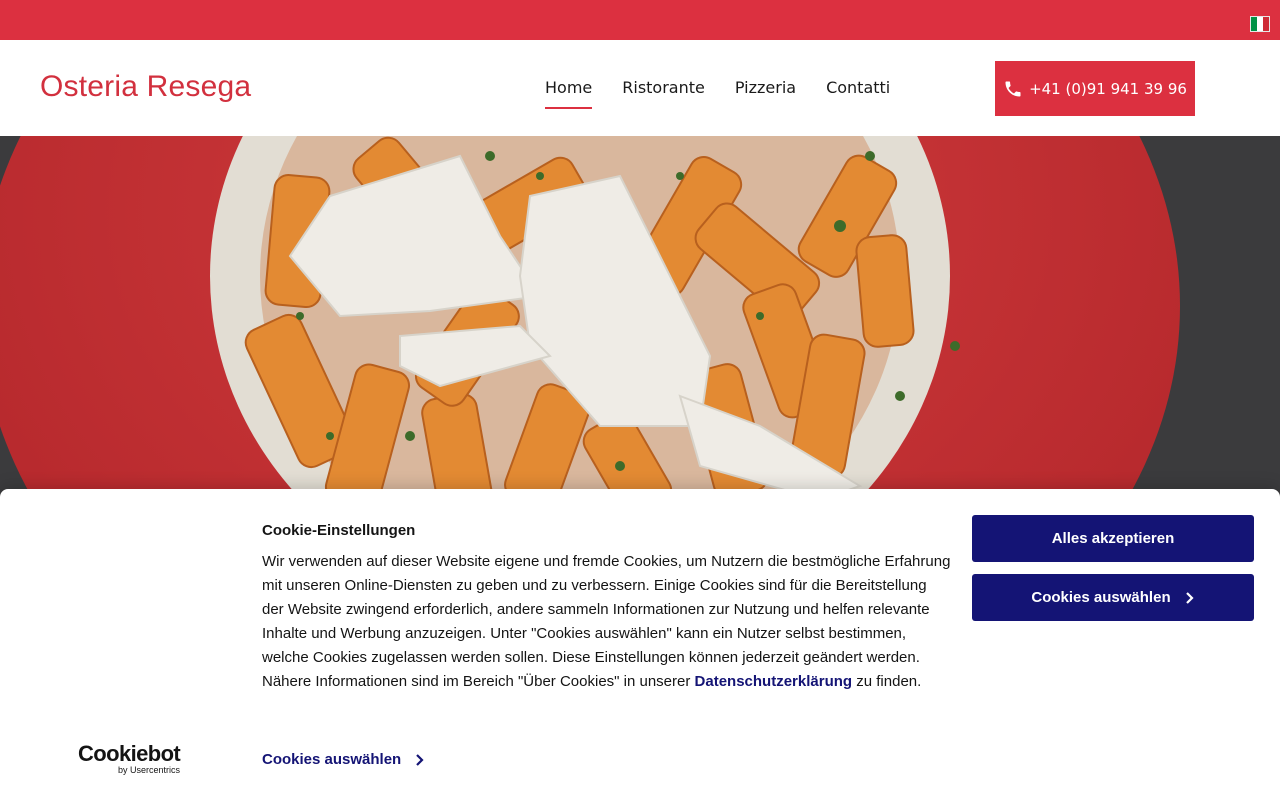 The image size is (1280, 800). I want to click on cookiebot-logo: Cookiebot by Usercentrics, so click(133, 758).